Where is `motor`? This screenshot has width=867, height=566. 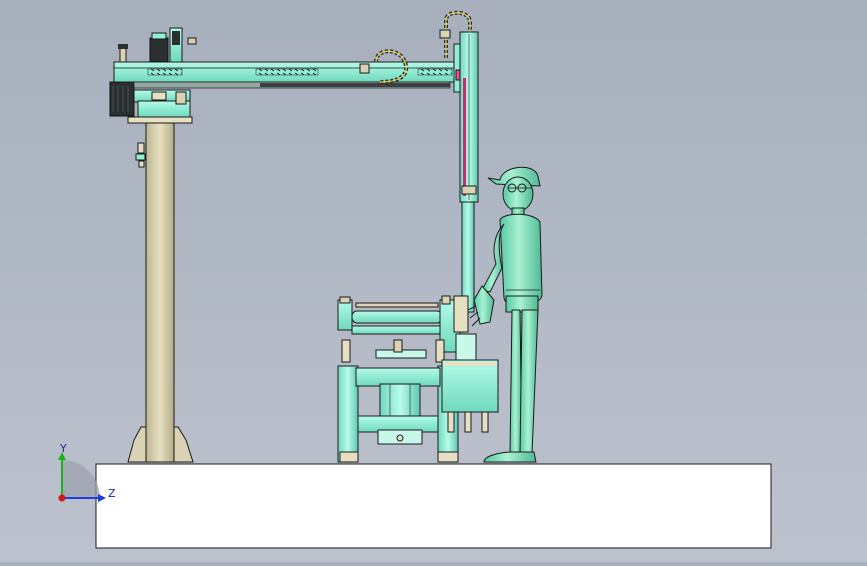
motor is located at coordinates (122, 99).